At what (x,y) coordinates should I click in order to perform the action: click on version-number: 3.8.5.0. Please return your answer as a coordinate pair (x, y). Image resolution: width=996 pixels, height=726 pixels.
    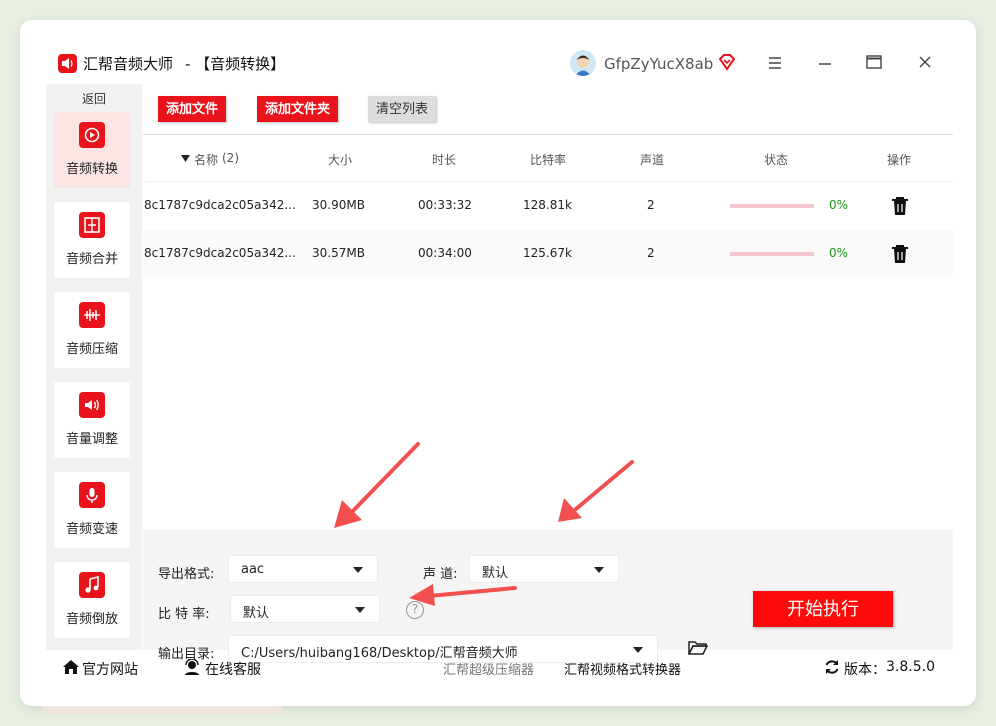
    Looking at the image, I should click on (910, 667).